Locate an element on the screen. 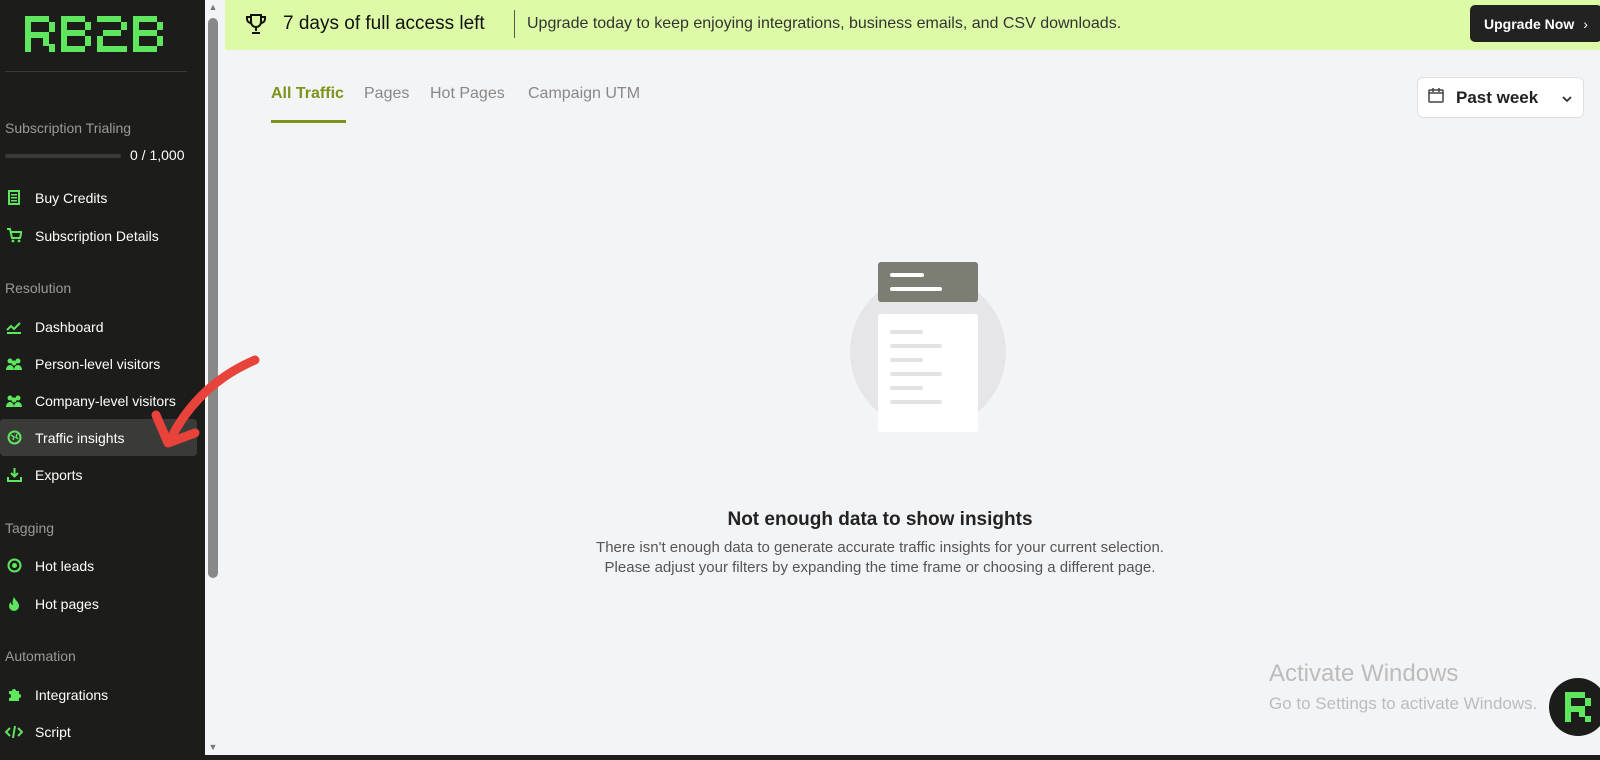 The image size is (1600, 760). sidebar-item-hot-pages: Hot pages is located at coordinates (98, 603).